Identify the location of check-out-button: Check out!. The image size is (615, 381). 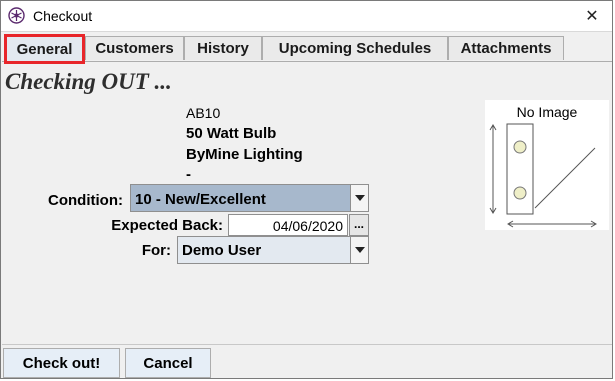
(61, 363).